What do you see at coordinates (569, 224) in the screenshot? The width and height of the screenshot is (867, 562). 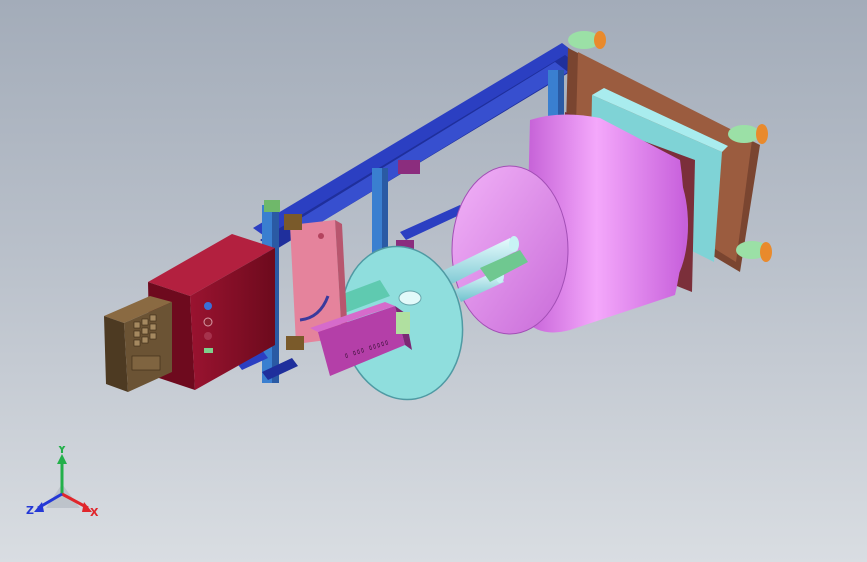 I see `drum-cylinder` at bounding box center [569, 224].